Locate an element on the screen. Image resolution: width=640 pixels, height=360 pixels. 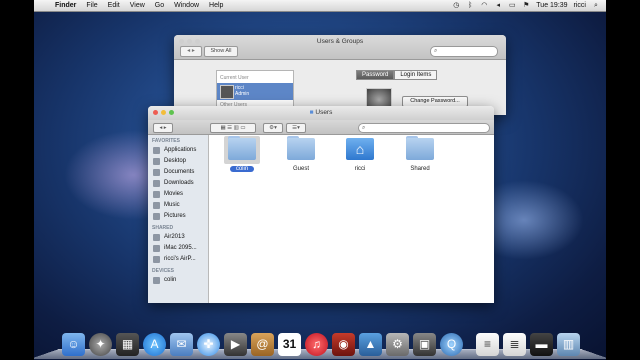
back-forward-buttons: ◂ ▸ is located at coordinates (163, 128).